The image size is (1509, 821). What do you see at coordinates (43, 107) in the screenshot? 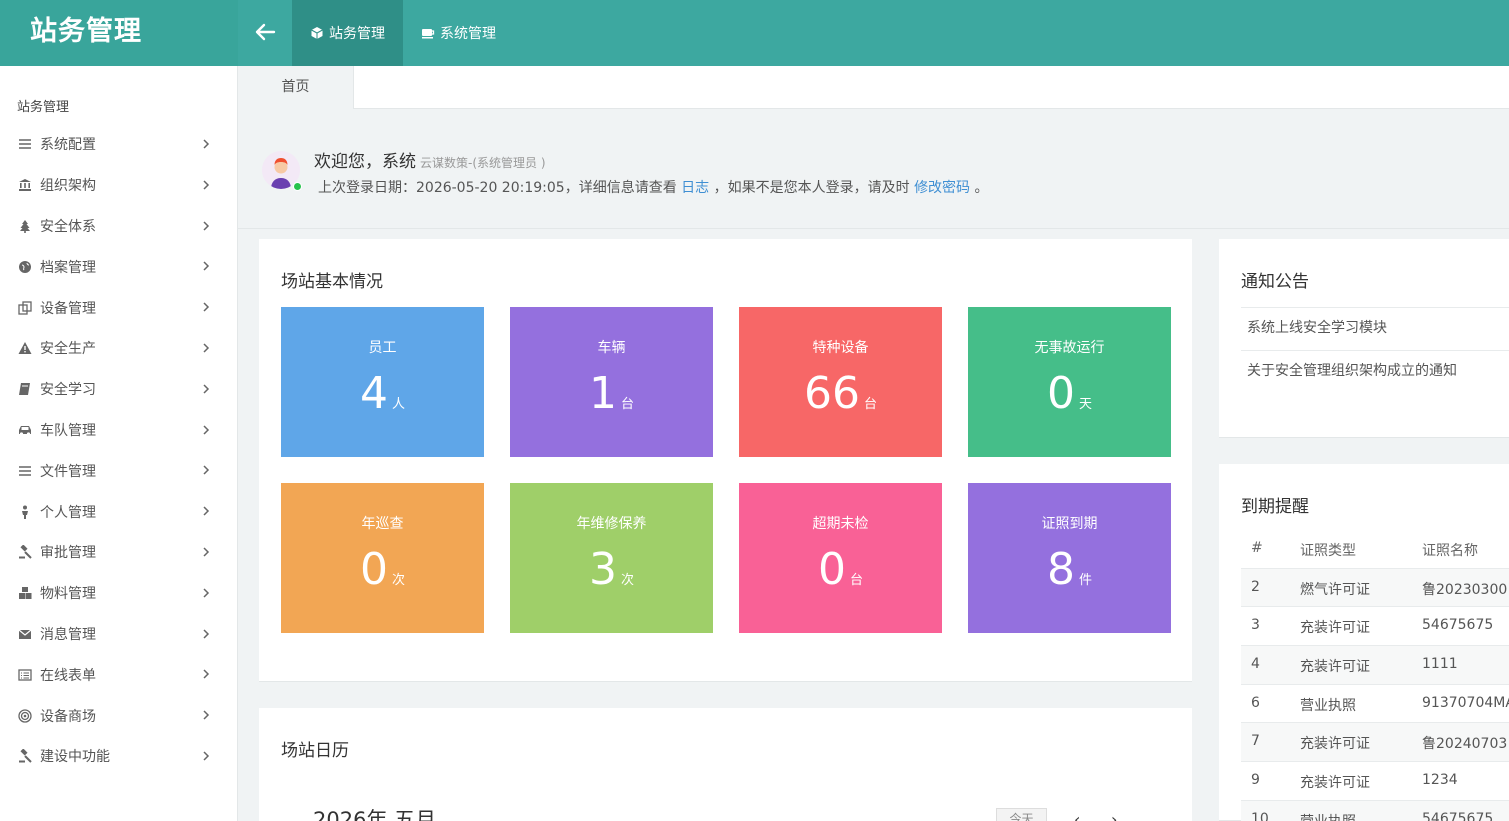
I see `sidebar-title: 站务管理` at bounding box center [43, 107].